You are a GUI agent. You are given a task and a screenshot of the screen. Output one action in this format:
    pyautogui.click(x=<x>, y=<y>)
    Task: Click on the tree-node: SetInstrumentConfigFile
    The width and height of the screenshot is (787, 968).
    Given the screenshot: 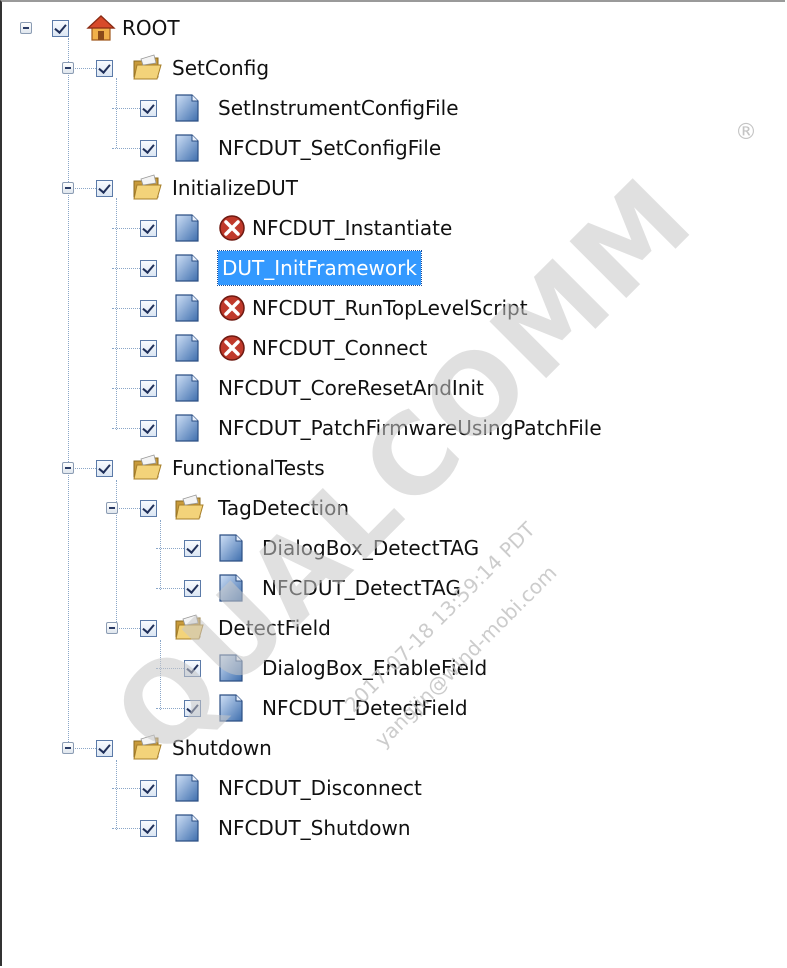 What is the action you would take?
    pyautogui.click(x=393, y=108)
    